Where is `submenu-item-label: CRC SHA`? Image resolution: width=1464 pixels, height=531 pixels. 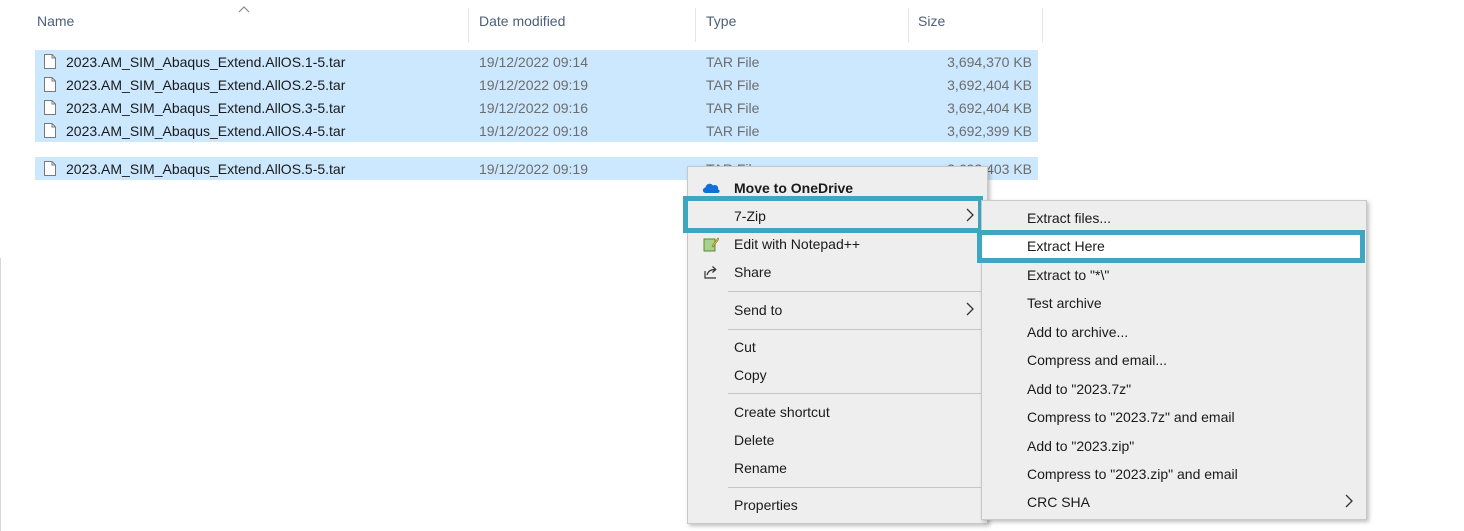
submenu-item-label: CRC SHA is located at coordinates (1059, 502).